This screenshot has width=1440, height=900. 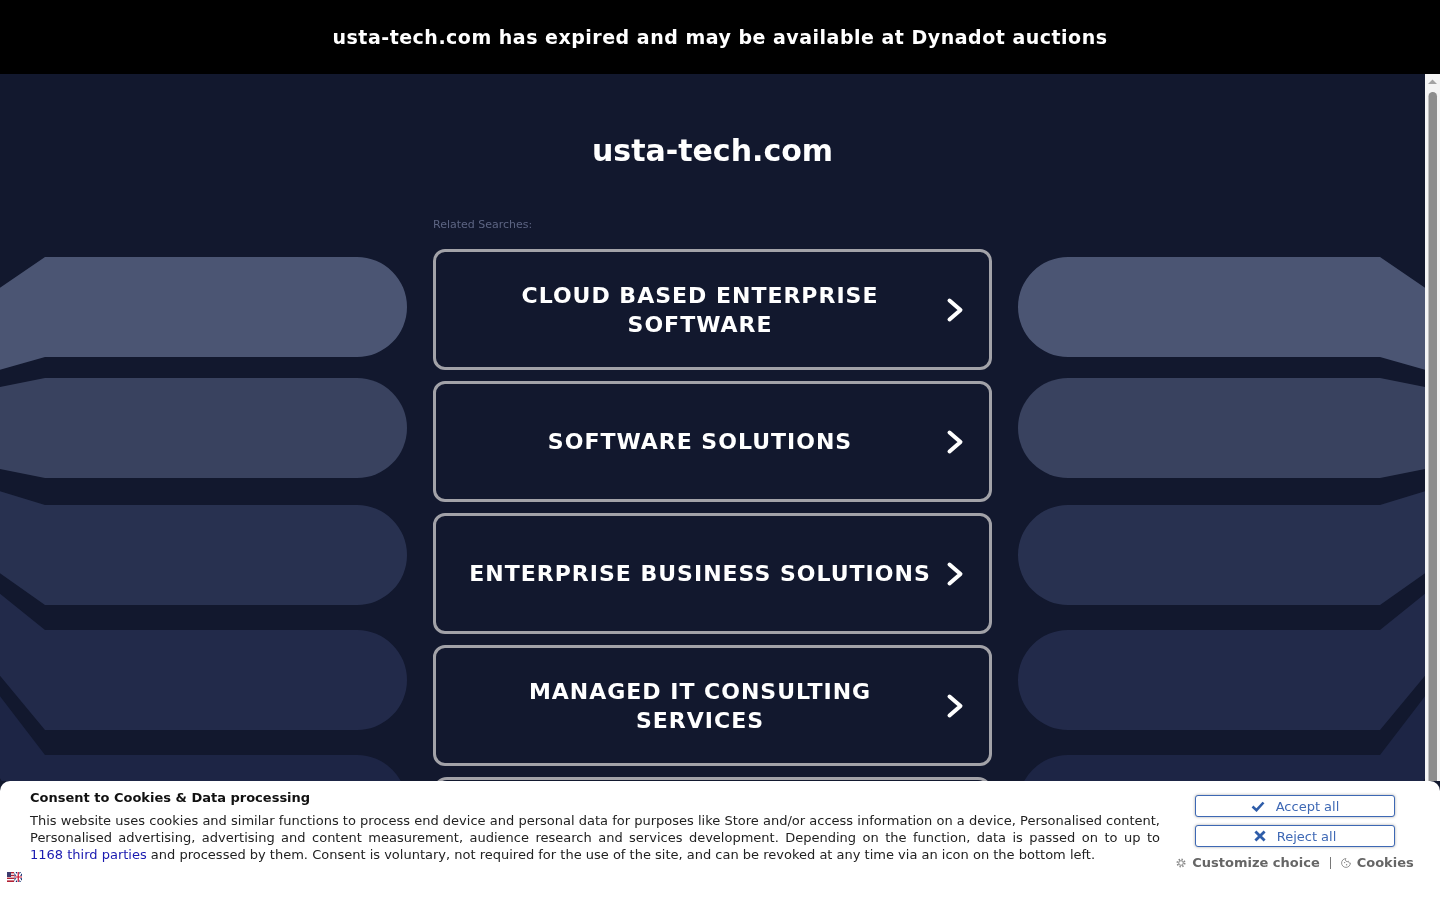 I want to click on accept-all-button: Accept all, so click(x=1295, y=806).